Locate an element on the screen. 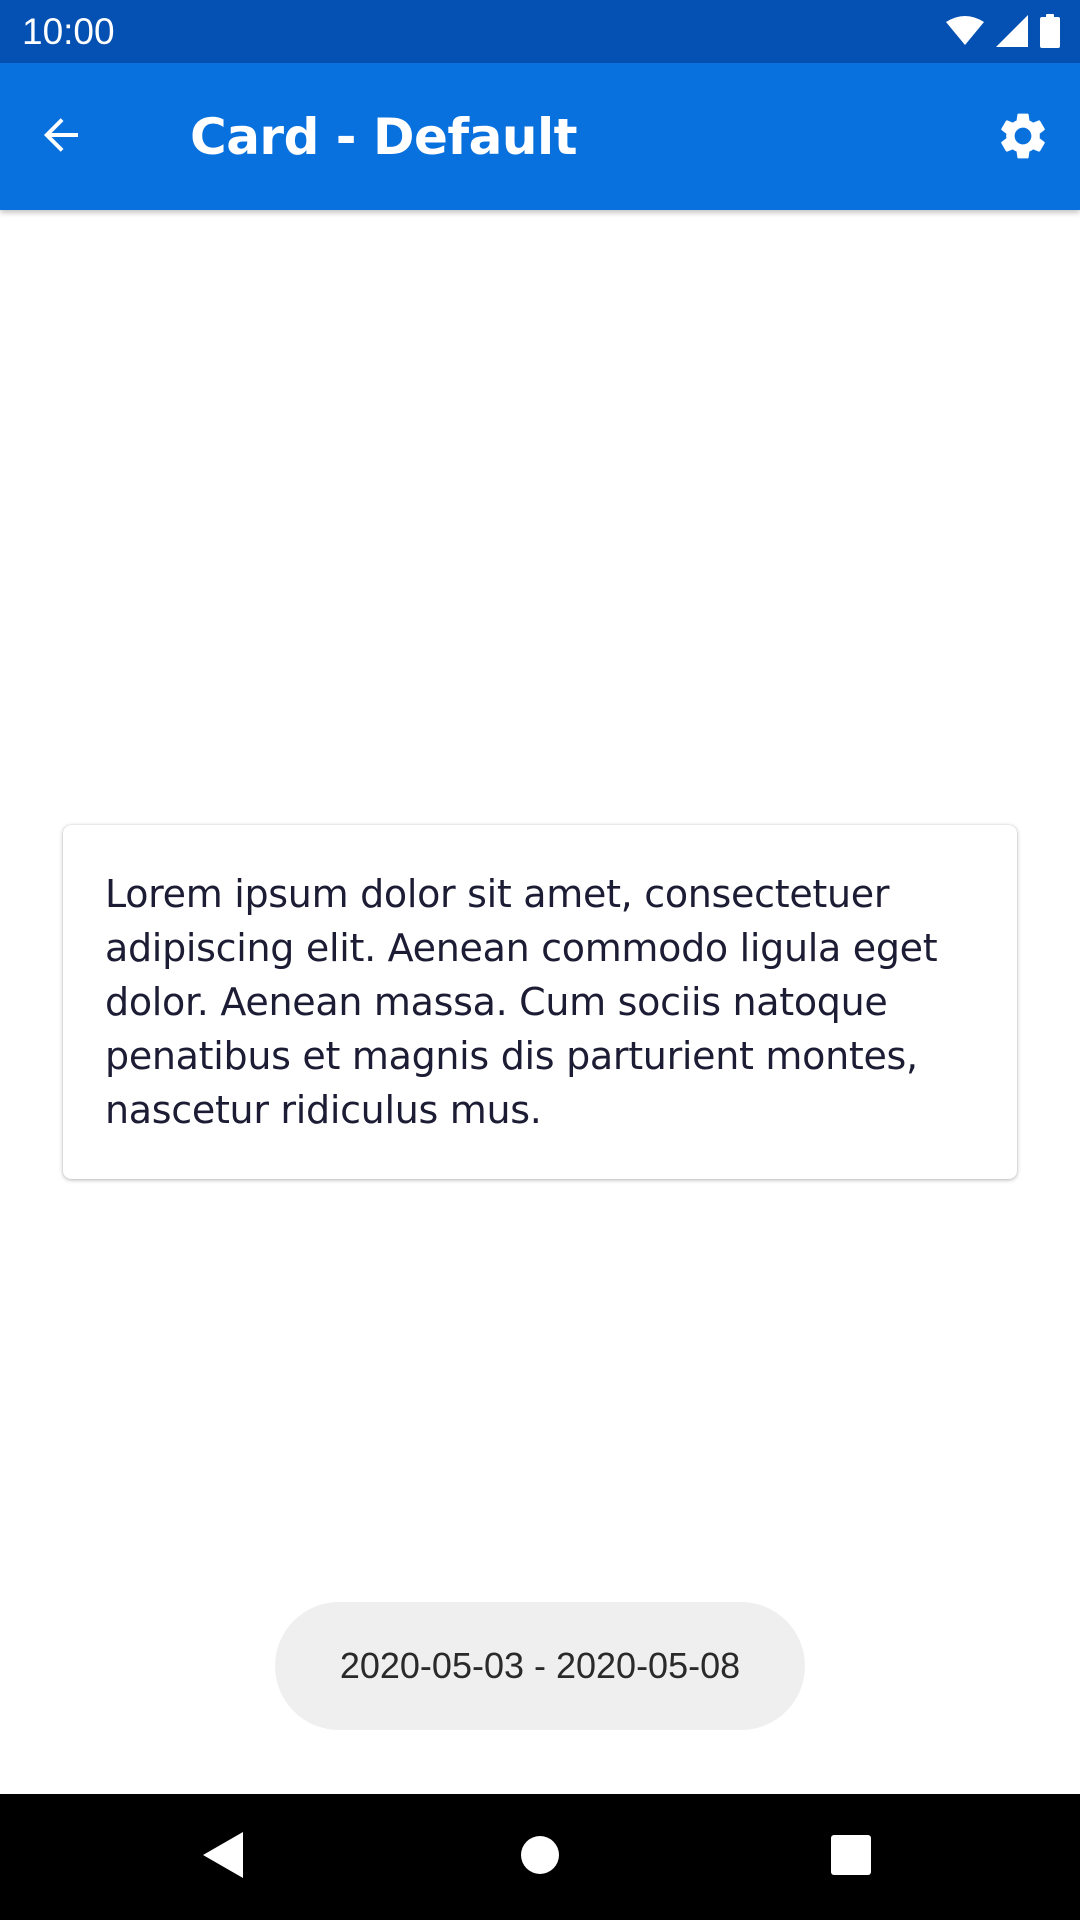  date-range-label: 2020-05-03 - 2020-05-08 is located at coordinates (540, 1665).